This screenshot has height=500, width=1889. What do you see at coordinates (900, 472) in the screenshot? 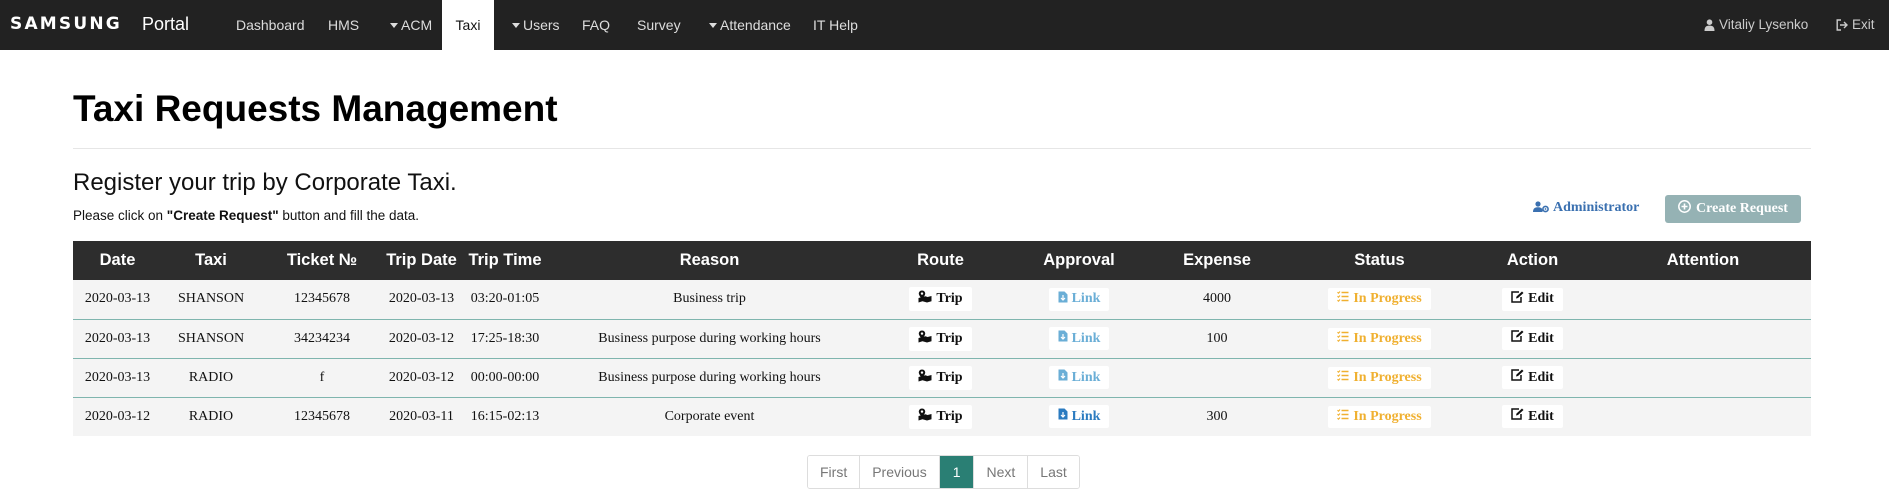
I see `pagination-previous: Previous` at bounding box center [900, 472].